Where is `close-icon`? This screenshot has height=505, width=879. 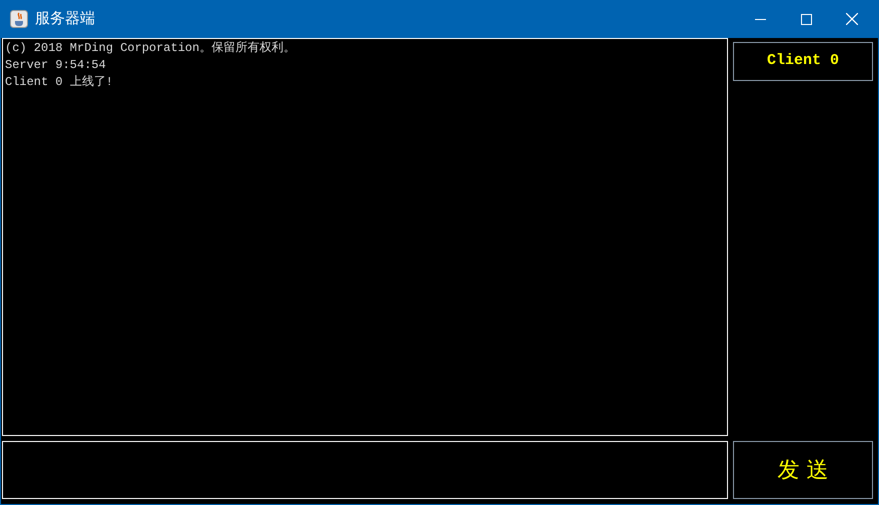 close-icon is located at coordinates (852, 19).